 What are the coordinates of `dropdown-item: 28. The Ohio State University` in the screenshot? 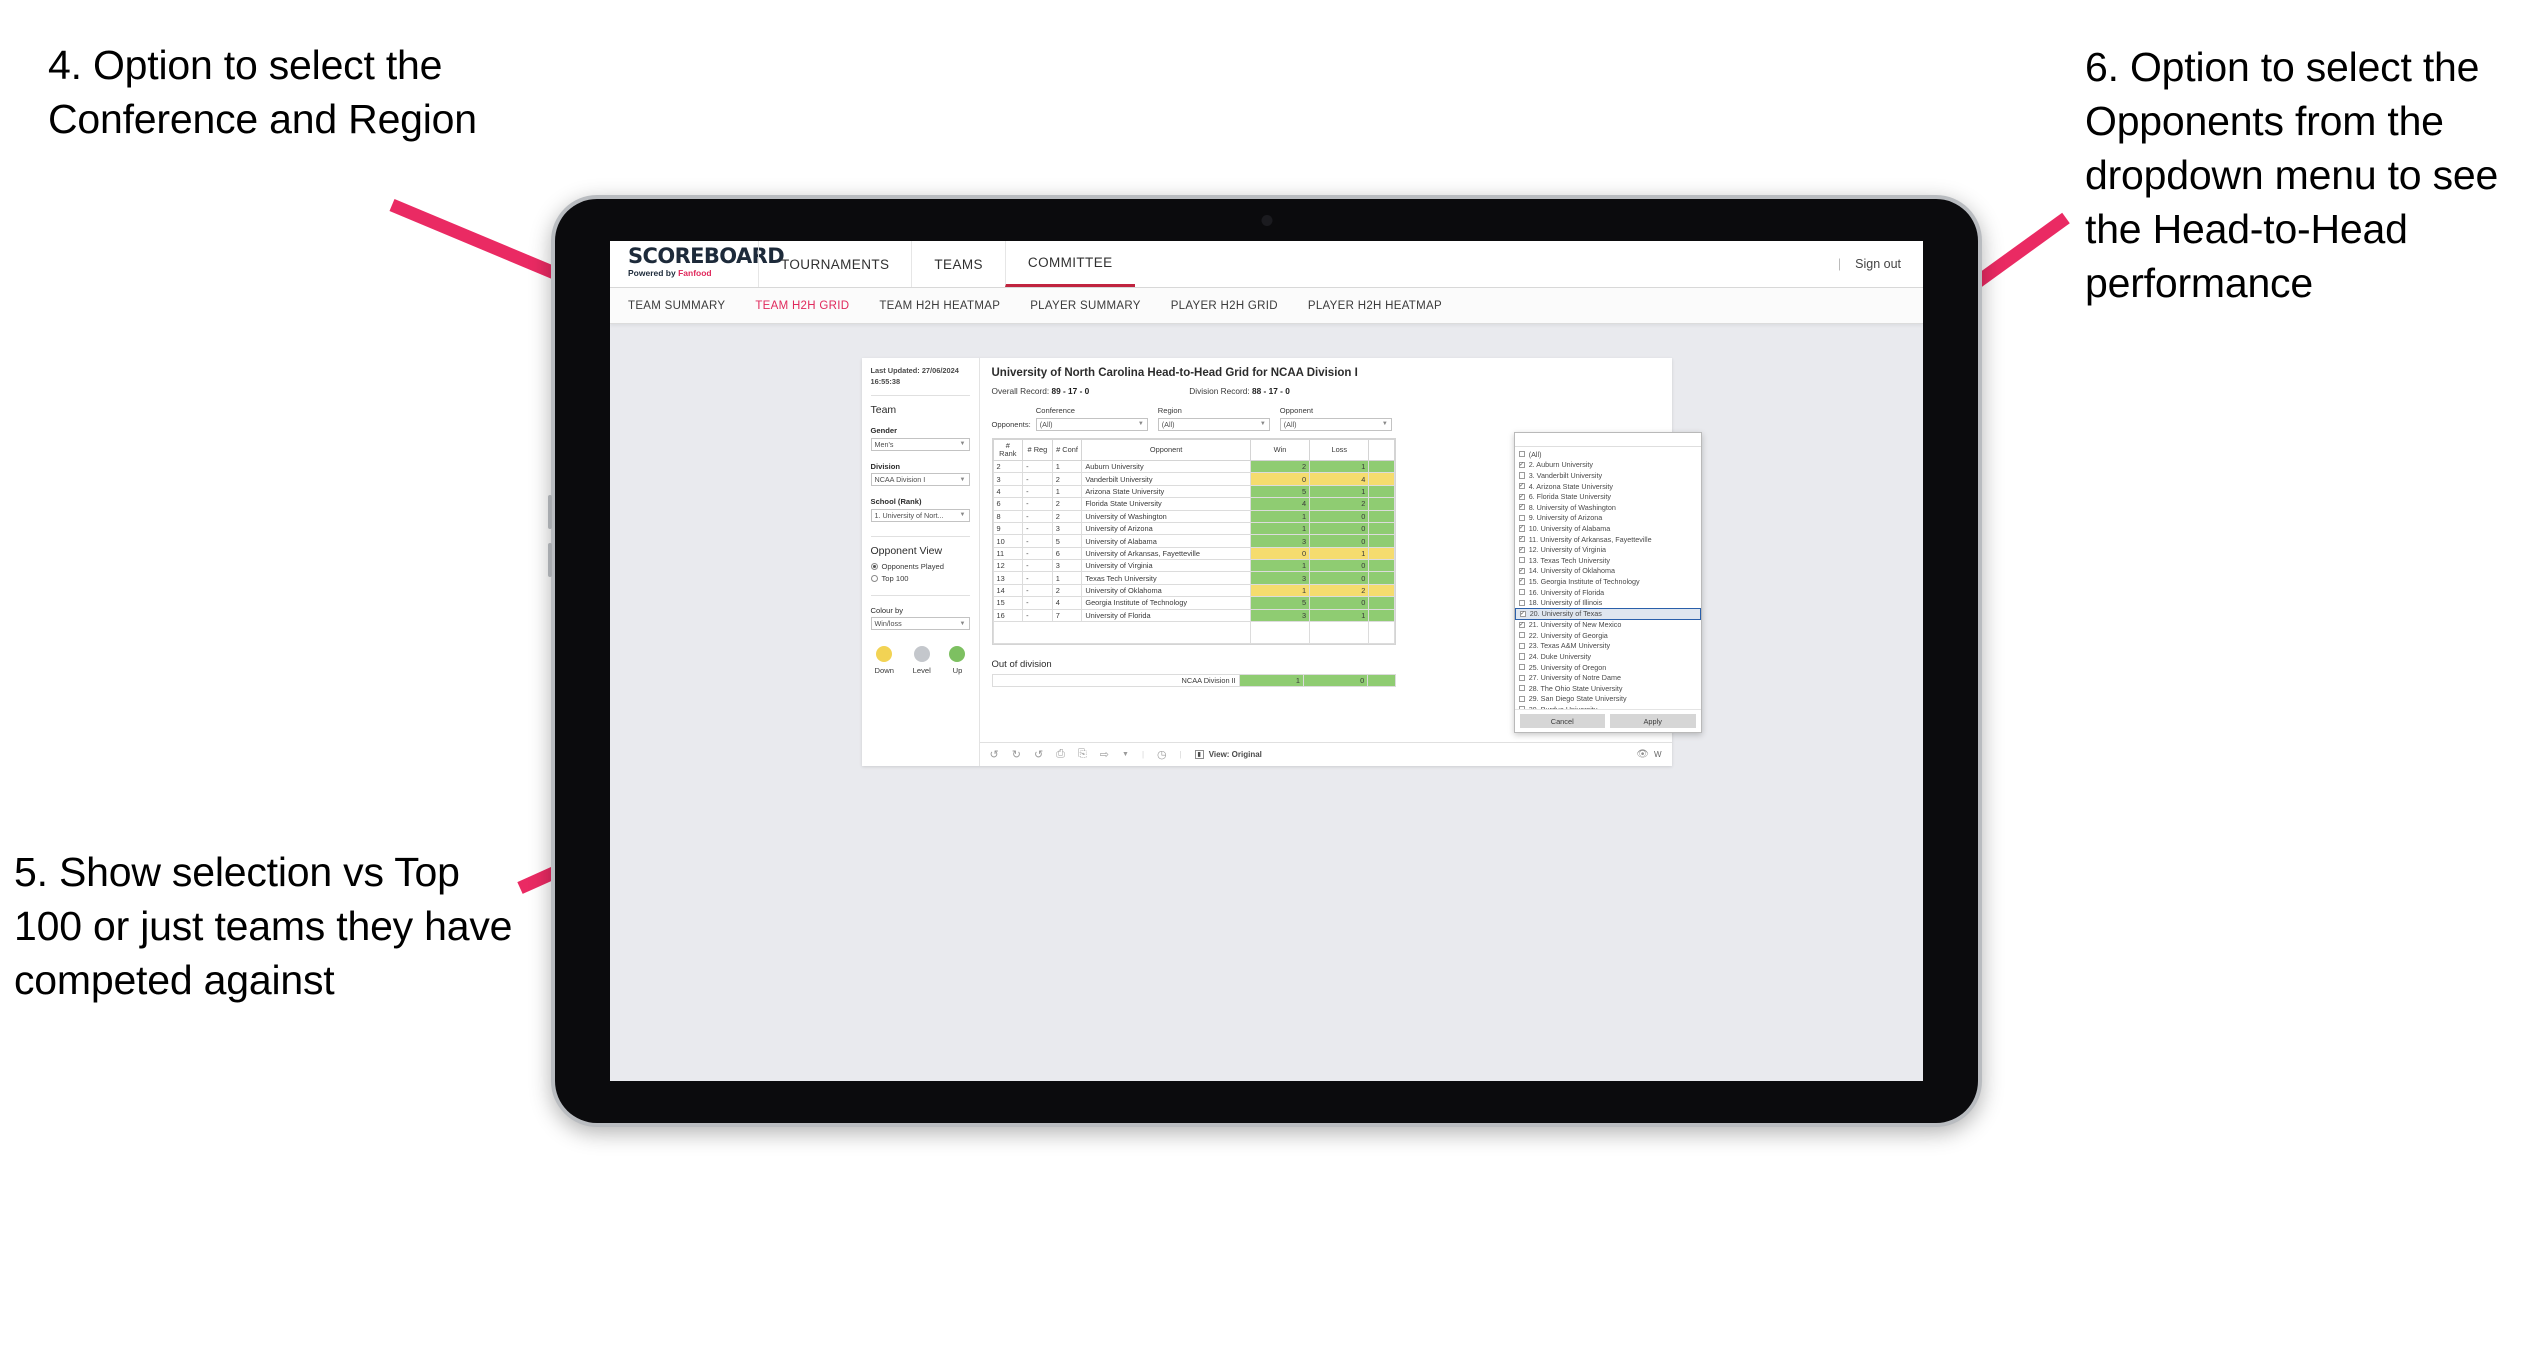 It's located at (1608, 688).